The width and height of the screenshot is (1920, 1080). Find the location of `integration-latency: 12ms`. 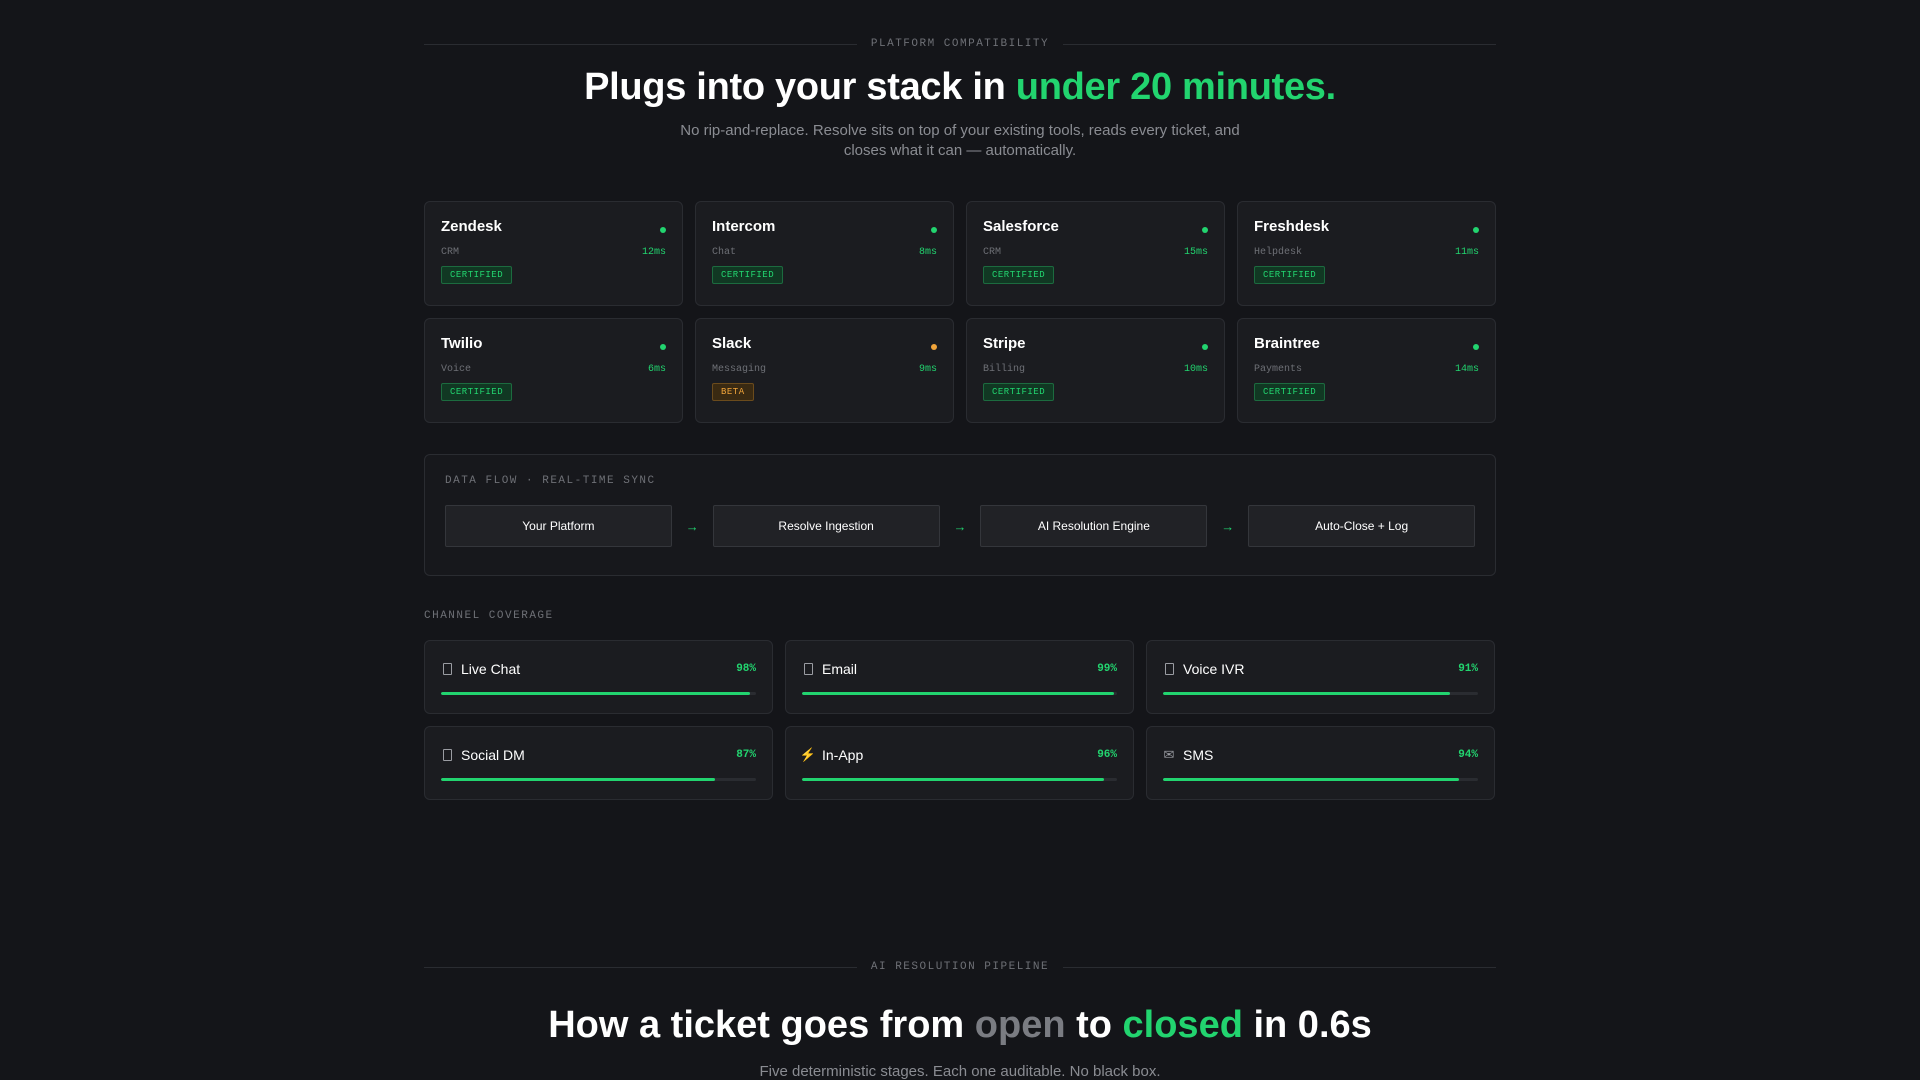

integration-latency: 12ms is located at coordinates (653, 252).